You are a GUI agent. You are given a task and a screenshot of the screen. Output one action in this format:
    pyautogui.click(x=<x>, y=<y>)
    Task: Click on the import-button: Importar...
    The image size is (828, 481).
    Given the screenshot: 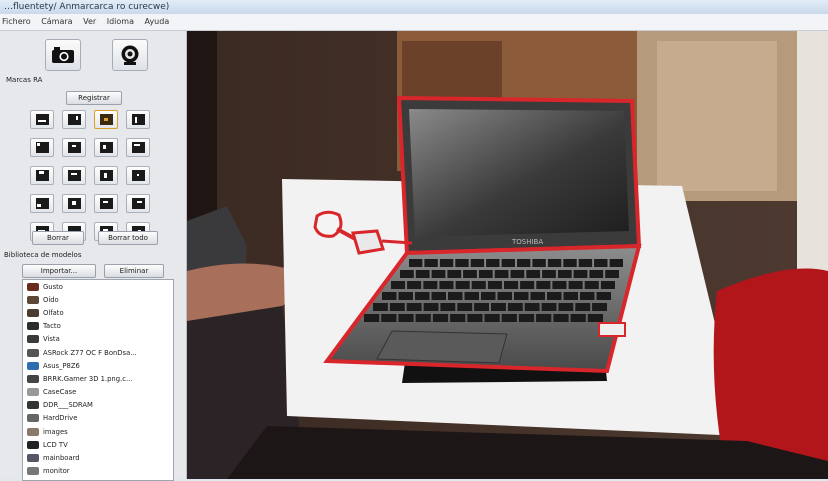 What is the action you would take?
    pyautogui.click(x=59, y=271)
    